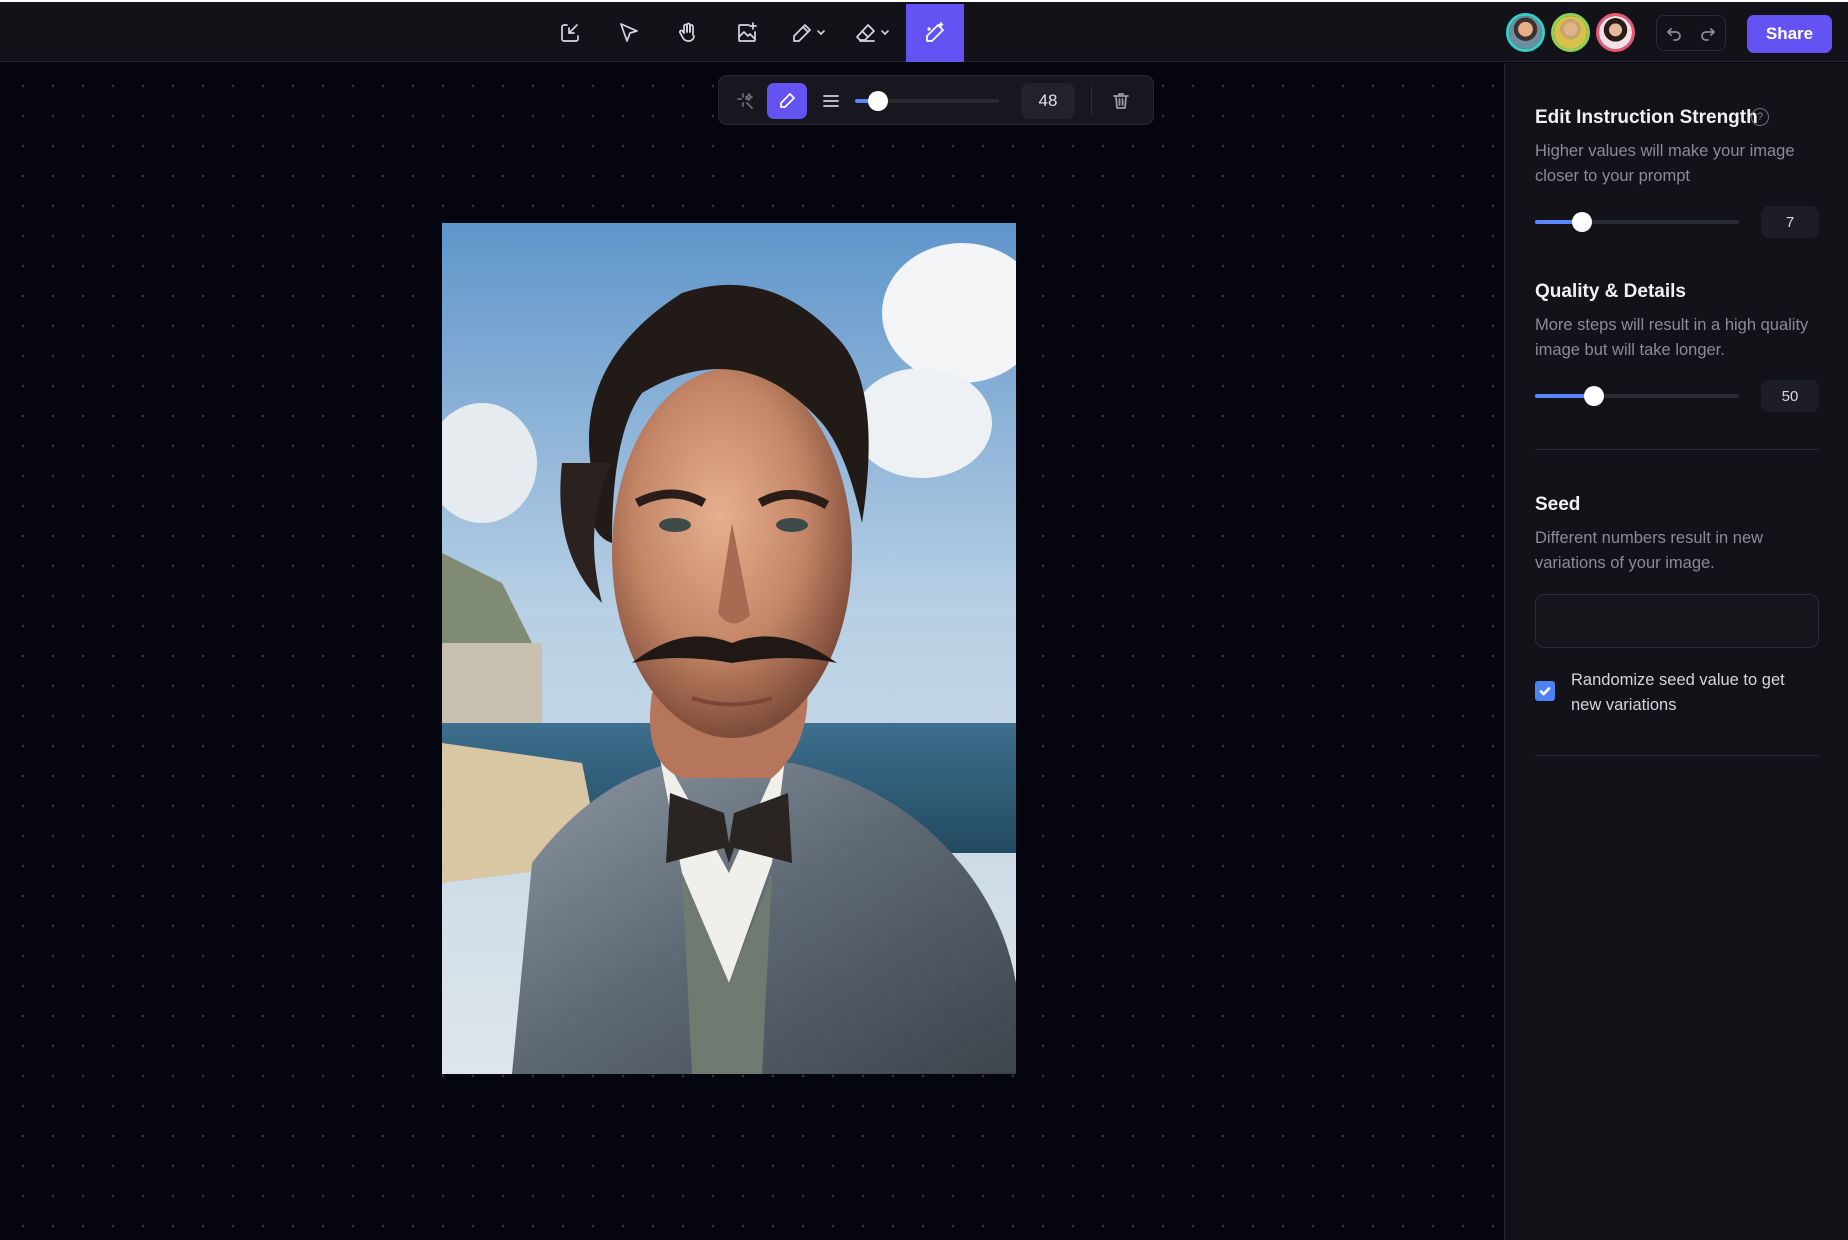 This screenshot has height=1240, width=1848. I want to click on edit-strength-slider, so click(1637, 222).